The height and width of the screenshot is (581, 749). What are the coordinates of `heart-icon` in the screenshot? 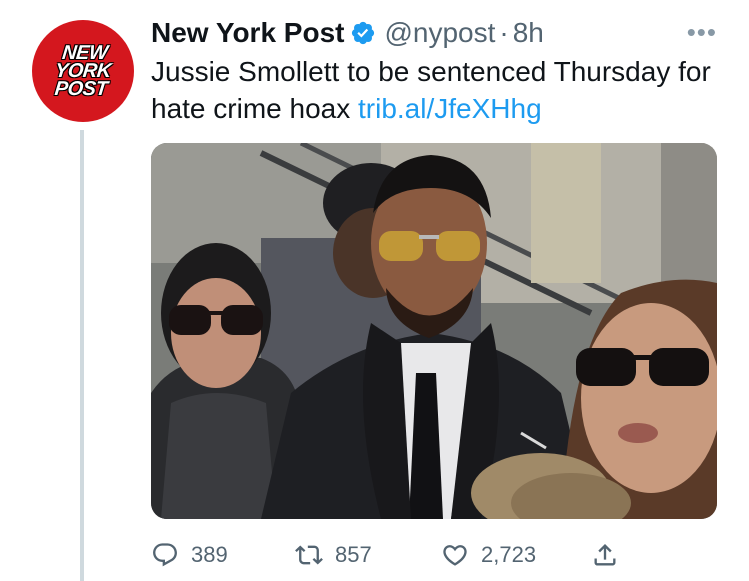 It's located at (455, 555).